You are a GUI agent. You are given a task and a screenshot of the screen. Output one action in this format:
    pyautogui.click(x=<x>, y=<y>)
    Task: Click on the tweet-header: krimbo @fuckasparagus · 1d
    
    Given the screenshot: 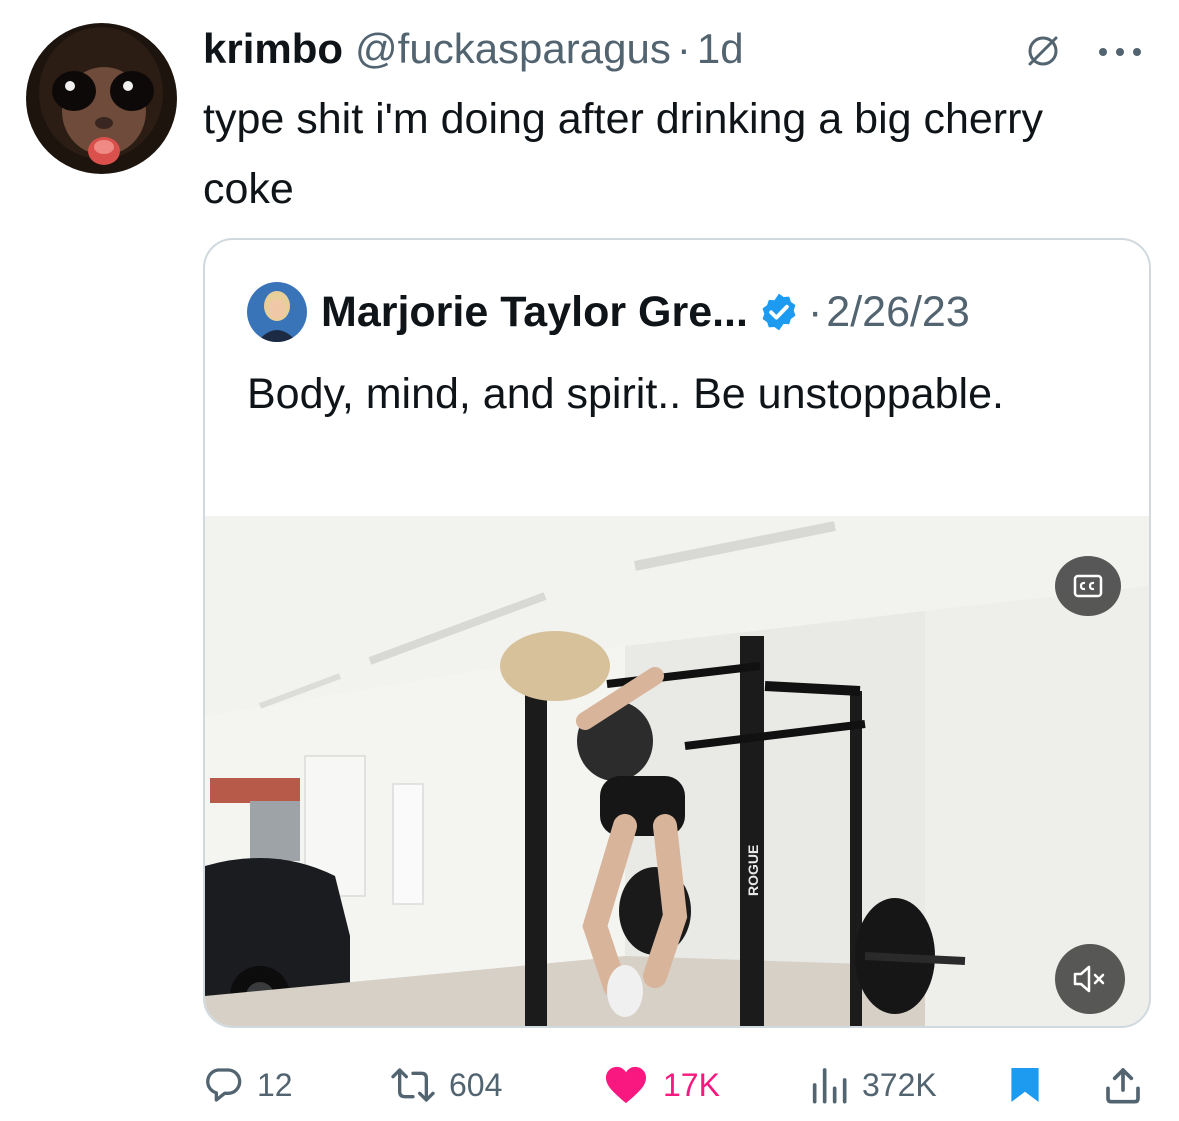 What is the action you would take?
    pyautogui.click(x=683, y=49)
    